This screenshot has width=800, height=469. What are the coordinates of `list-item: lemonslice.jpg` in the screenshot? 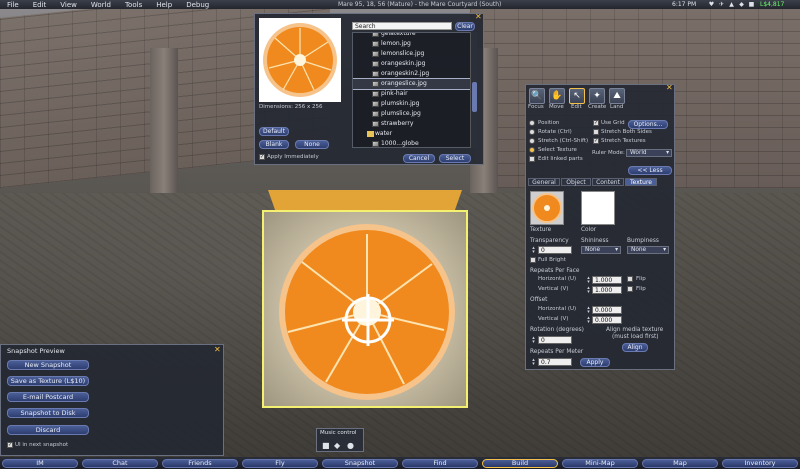 It's located at (412, 54).